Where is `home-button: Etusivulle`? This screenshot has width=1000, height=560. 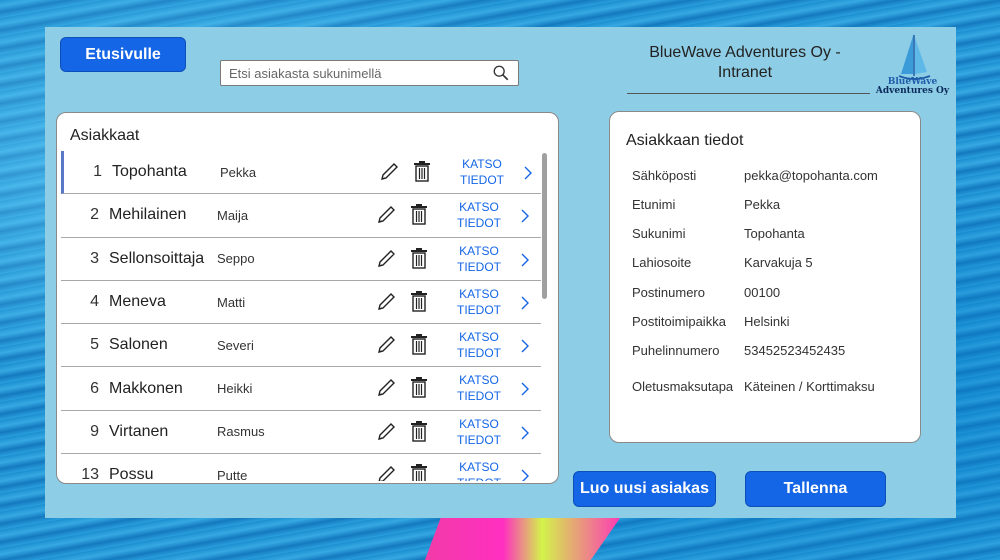
home-button: Etusivulle is located at coordinates (123, 54).